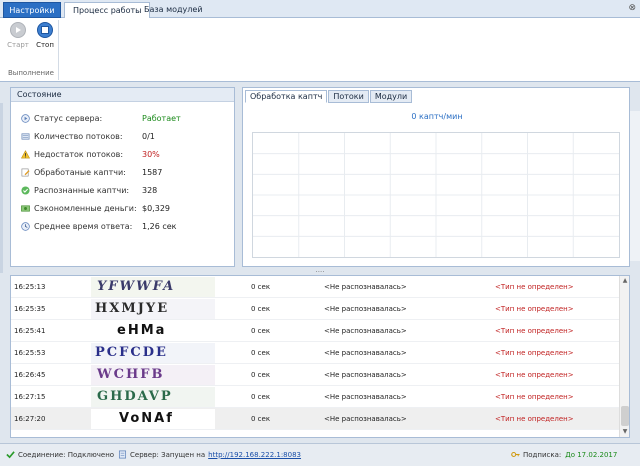  Describe the element at coordinates (25, 153) in the screenshot. I see `warning-icon` at that location.